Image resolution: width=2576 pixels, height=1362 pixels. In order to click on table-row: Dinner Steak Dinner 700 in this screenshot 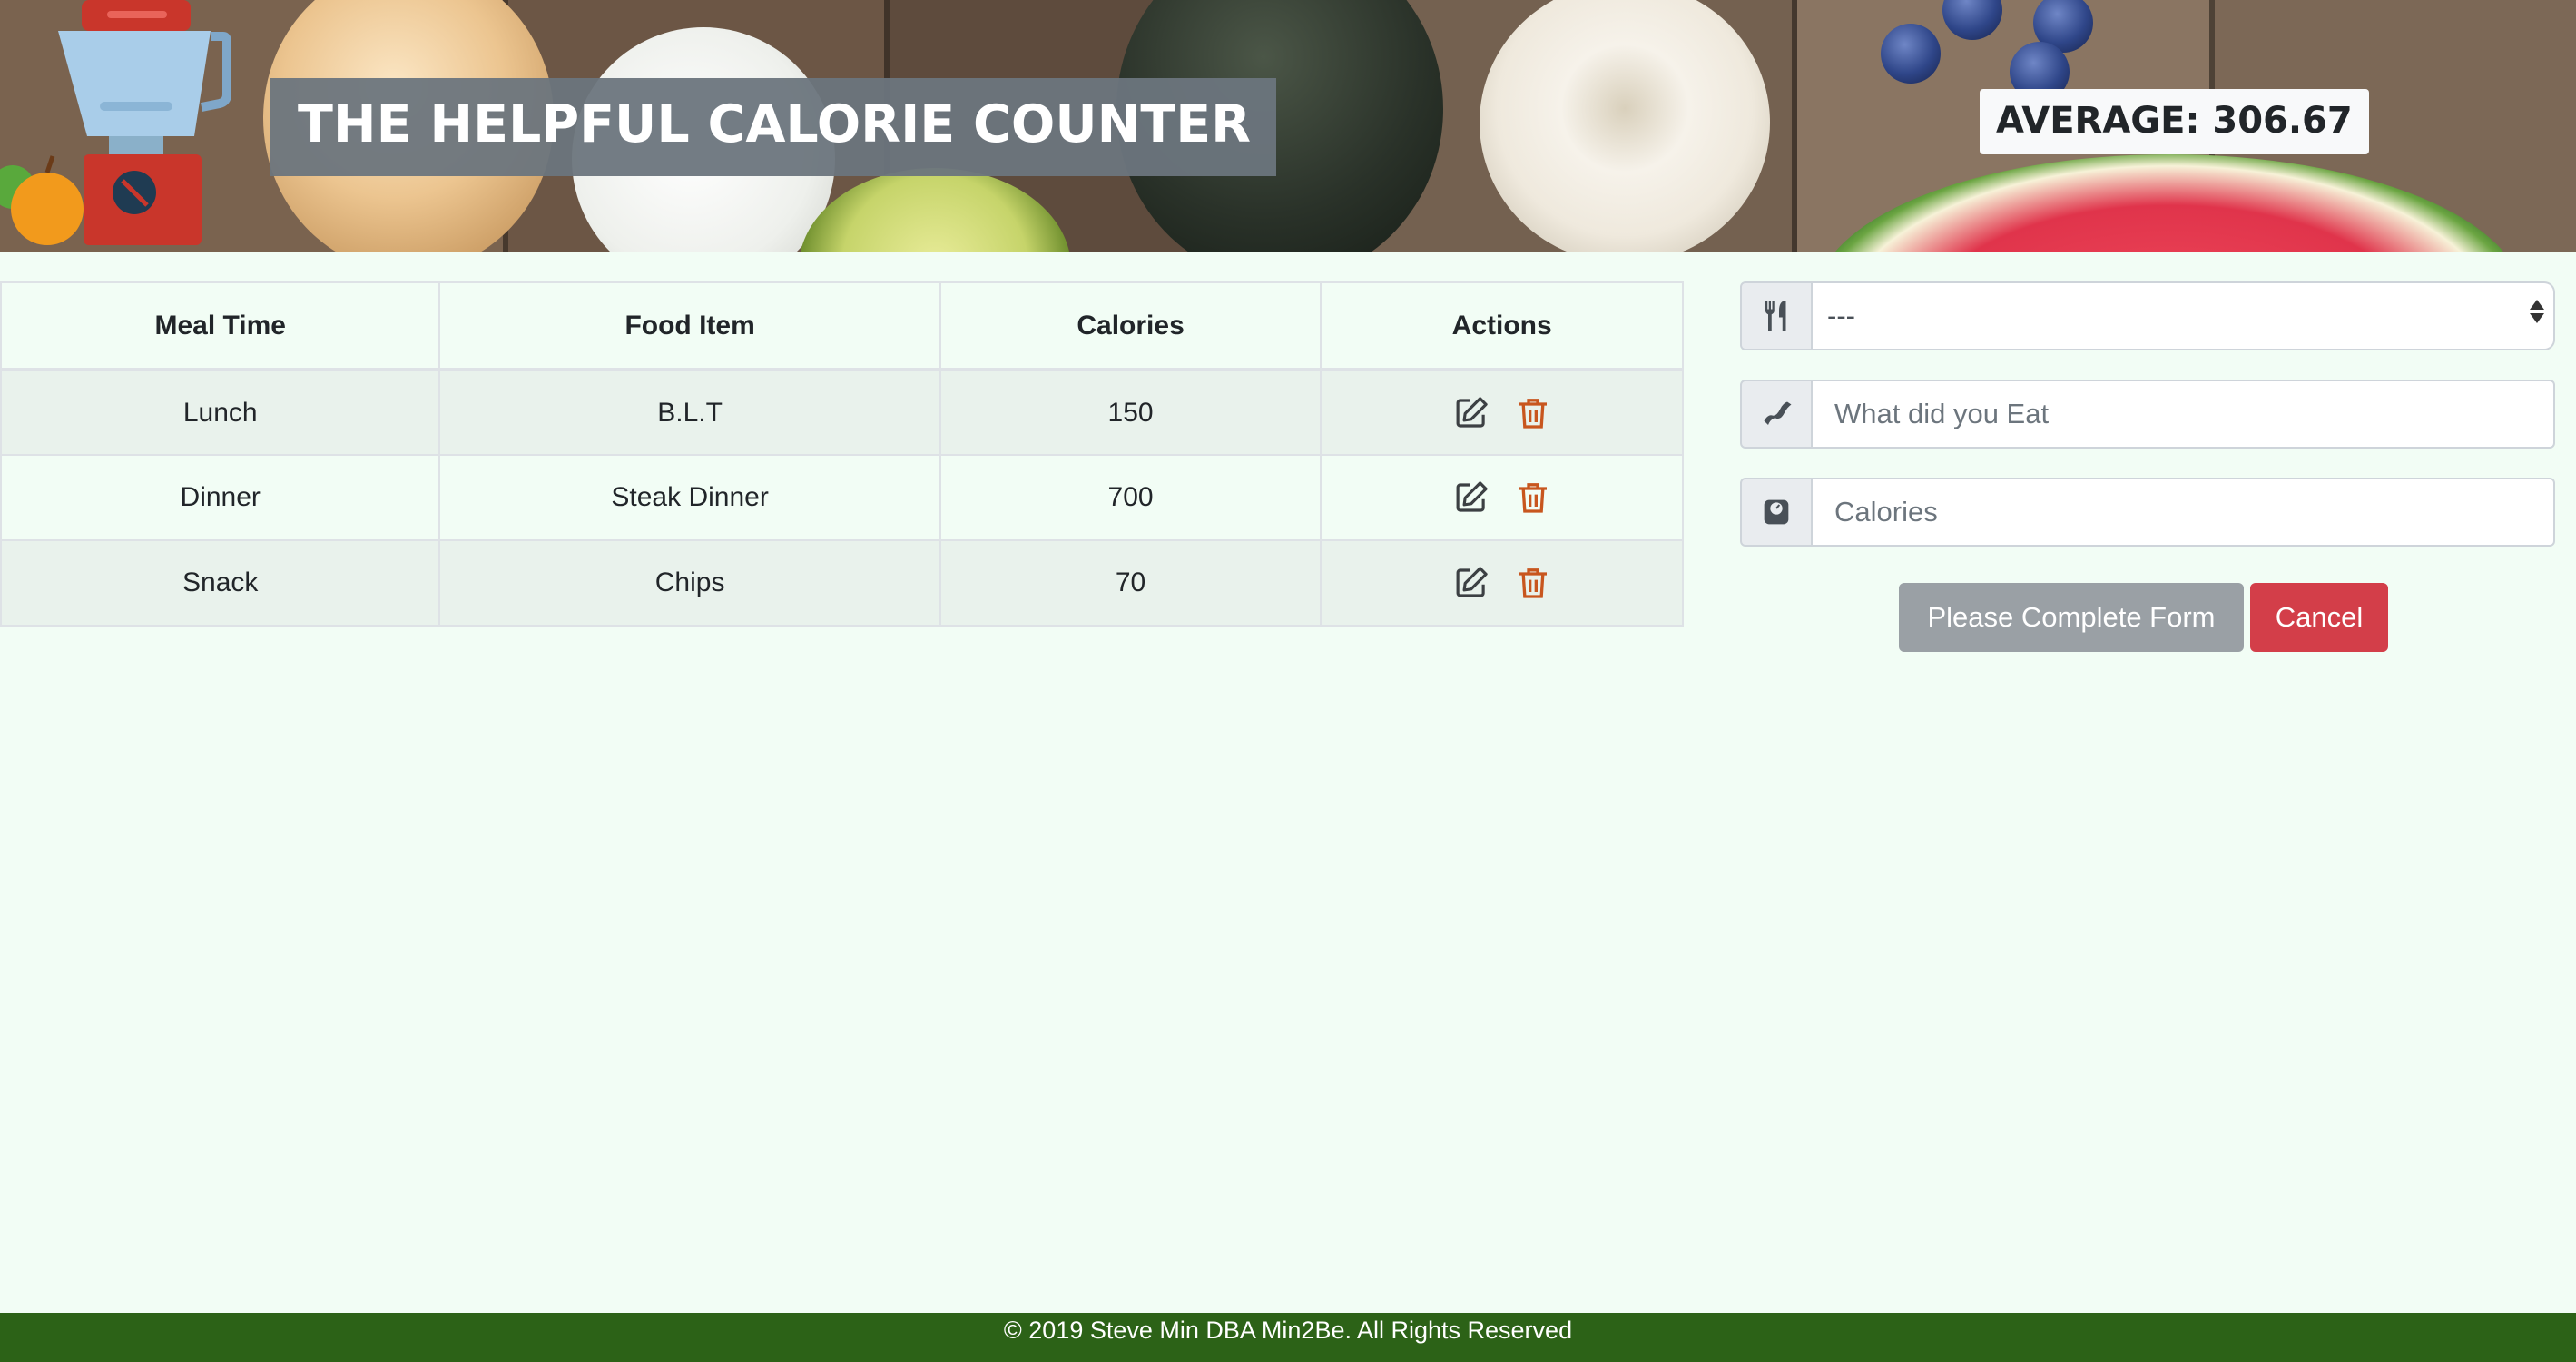, I will do `click(842, 497)`.